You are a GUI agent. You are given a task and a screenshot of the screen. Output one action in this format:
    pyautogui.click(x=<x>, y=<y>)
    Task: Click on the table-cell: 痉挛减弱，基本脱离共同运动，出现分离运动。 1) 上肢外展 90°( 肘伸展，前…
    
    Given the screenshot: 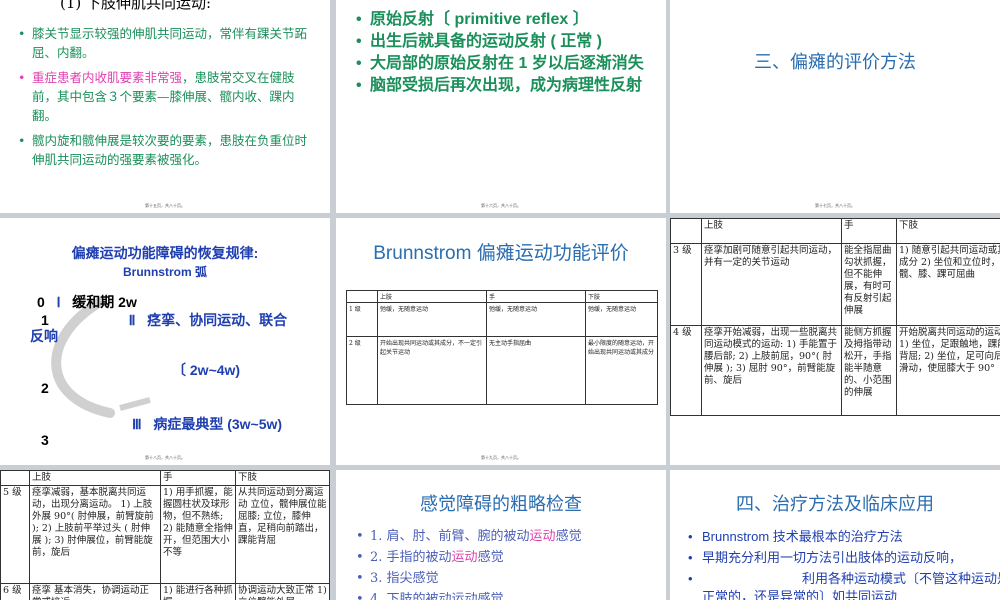 What is the action you would take?
    pyautogui.click(x=95, y=534)
    